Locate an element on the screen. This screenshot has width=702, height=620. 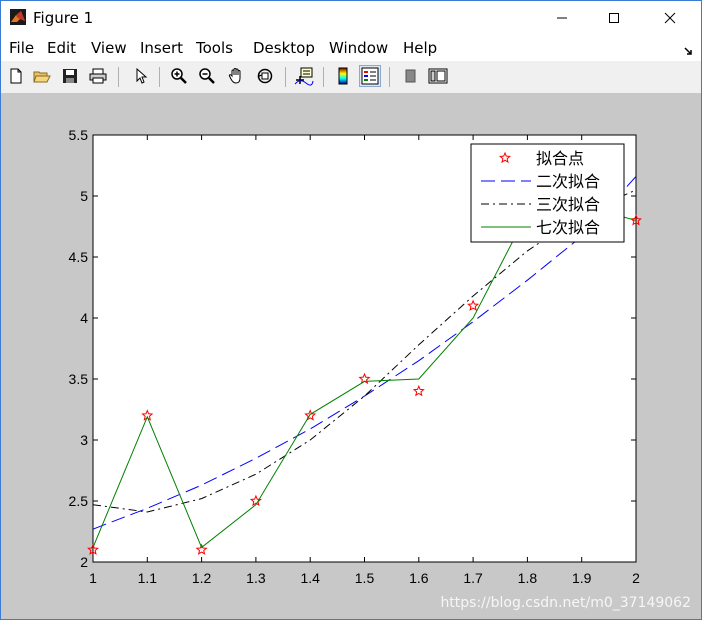
minimize-icon is located at coordinates (562, 18).